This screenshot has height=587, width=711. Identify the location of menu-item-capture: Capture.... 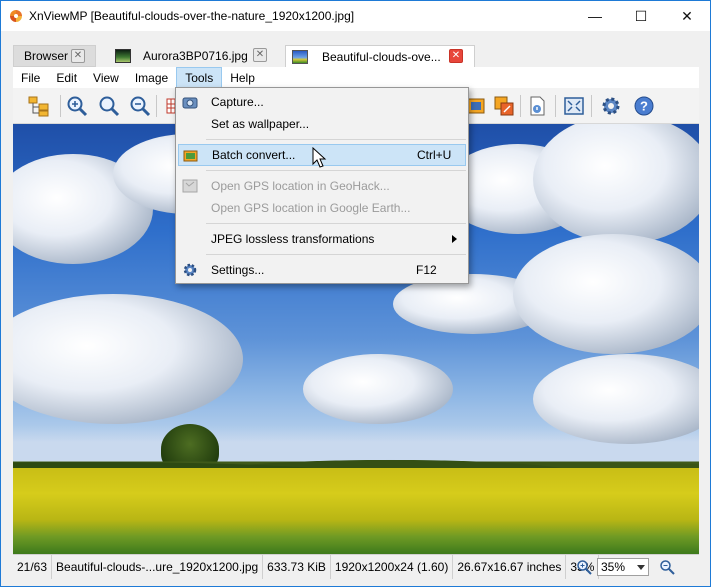
(322, 102).